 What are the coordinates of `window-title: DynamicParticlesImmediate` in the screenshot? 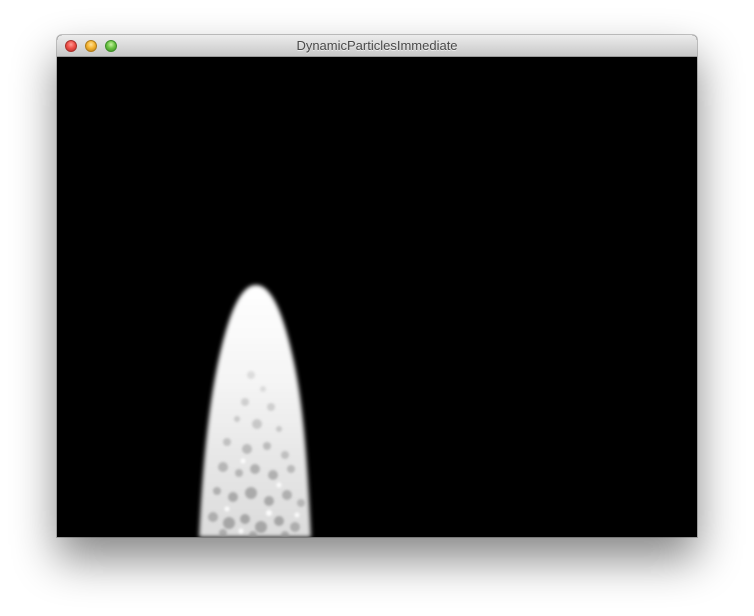 It's located at (377, 45).